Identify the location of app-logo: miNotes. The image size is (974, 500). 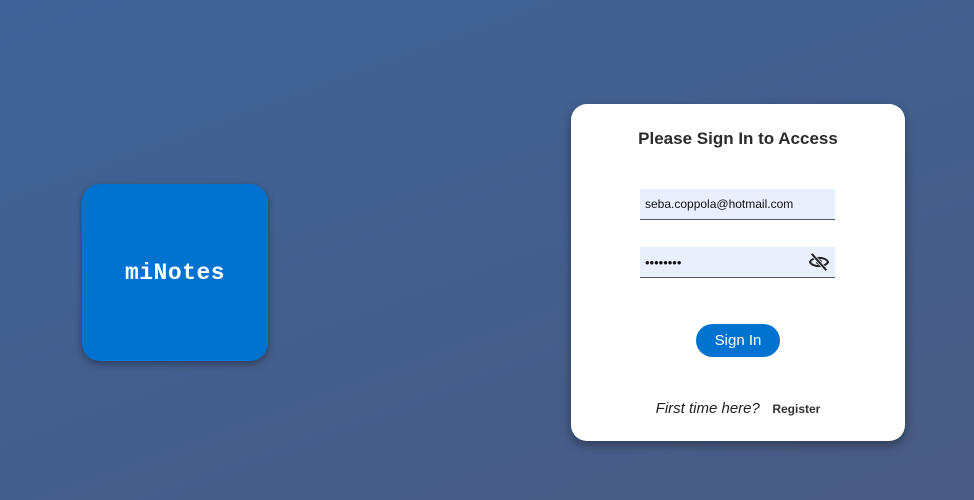
(175, 272).